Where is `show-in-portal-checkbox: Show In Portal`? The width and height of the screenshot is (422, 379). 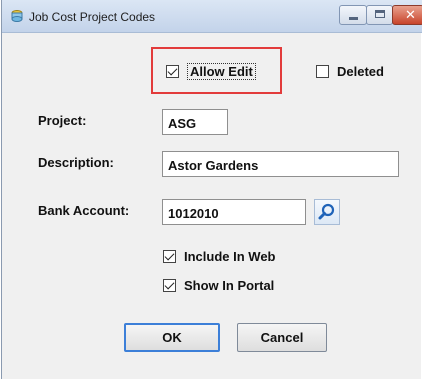 show-in-portal-checkbox: Show In Portal is located at coordinates (218, 285).